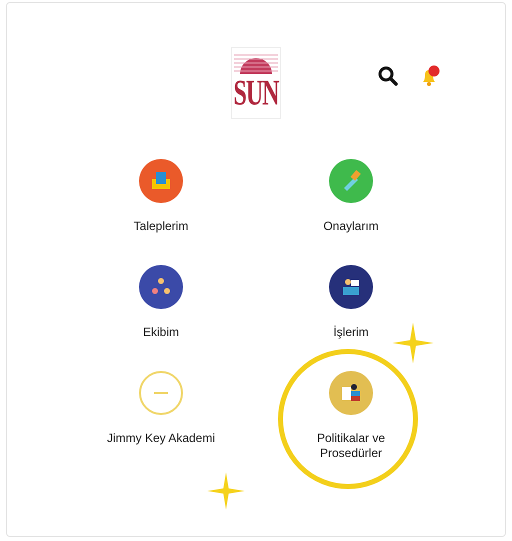 Image resolution: width=512 pixels, height=541 pixels. I want to click on search-icon, so click(388, 76).